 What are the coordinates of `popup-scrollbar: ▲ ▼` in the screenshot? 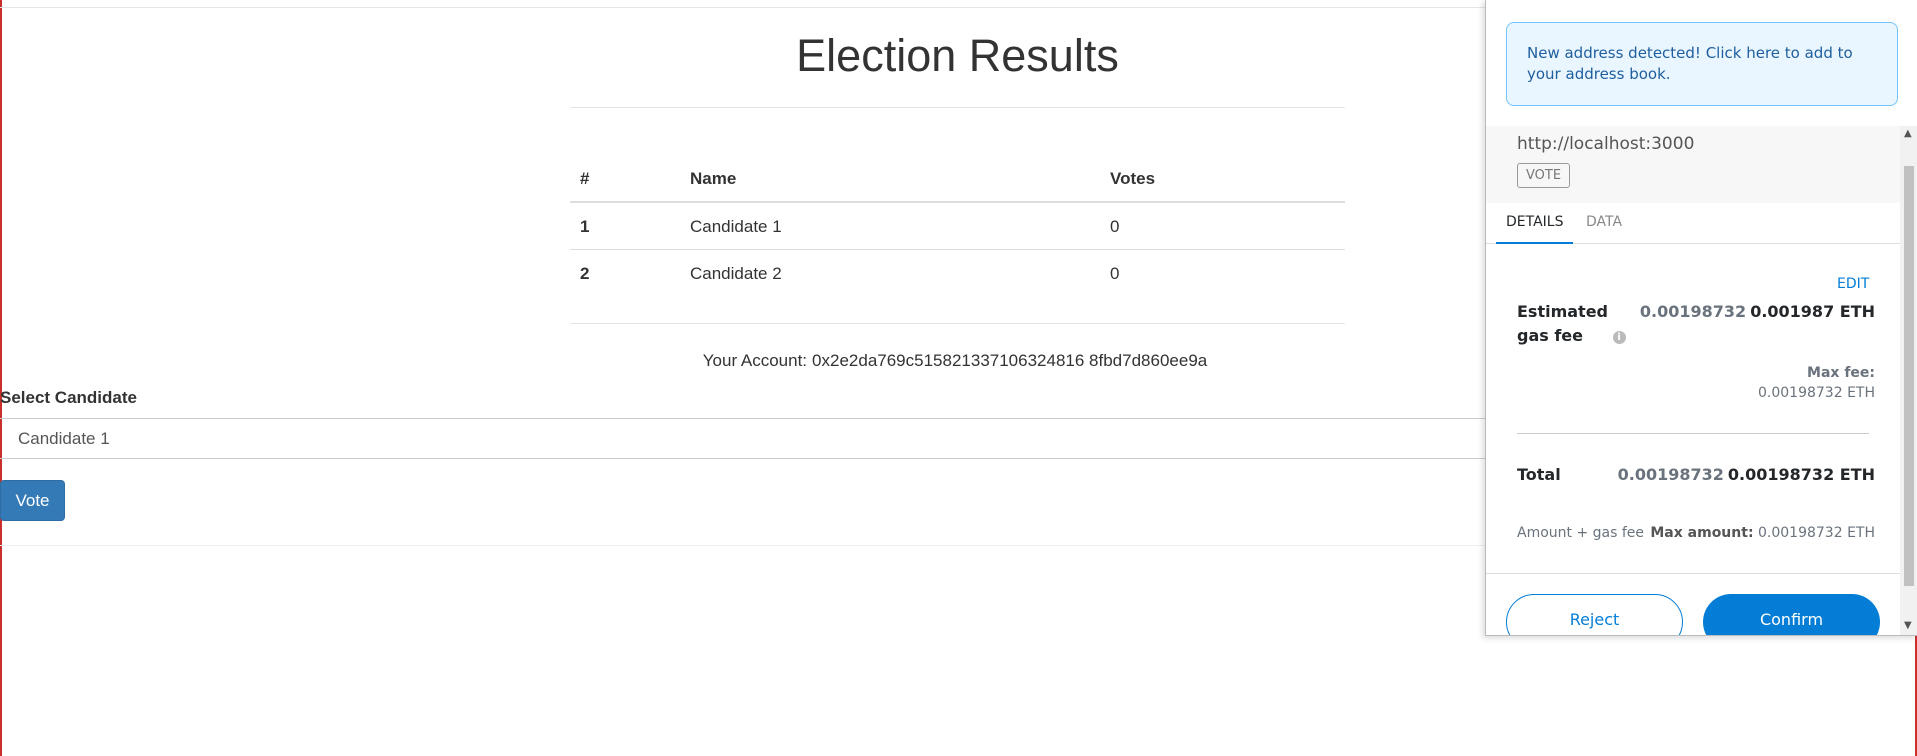 It's located at (1908, 380).